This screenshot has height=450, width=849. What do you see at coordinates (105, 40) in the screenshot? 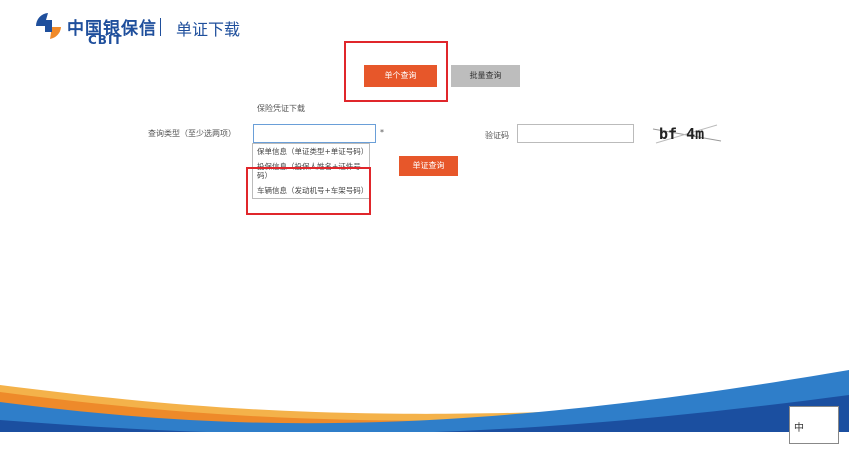
I see `logo-english-text: CBIT` at bounding box center [105, 40].